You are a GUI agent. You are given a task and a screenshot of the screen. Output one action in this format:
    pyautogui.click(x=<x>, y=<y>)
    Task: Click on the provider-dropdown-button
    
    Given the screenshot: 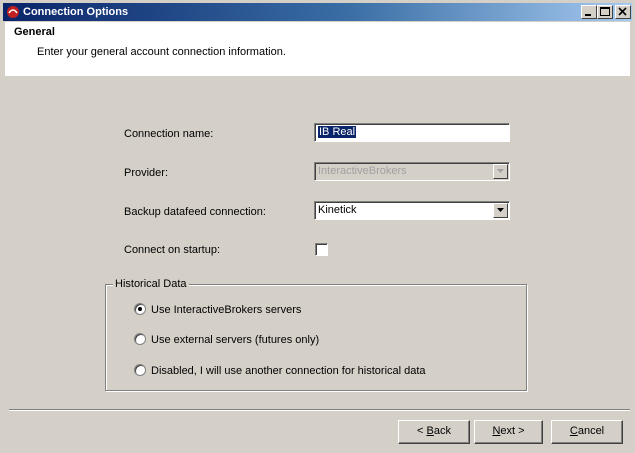 What is the action you would take?
    pyautogui.click(x=500, y=171)
    